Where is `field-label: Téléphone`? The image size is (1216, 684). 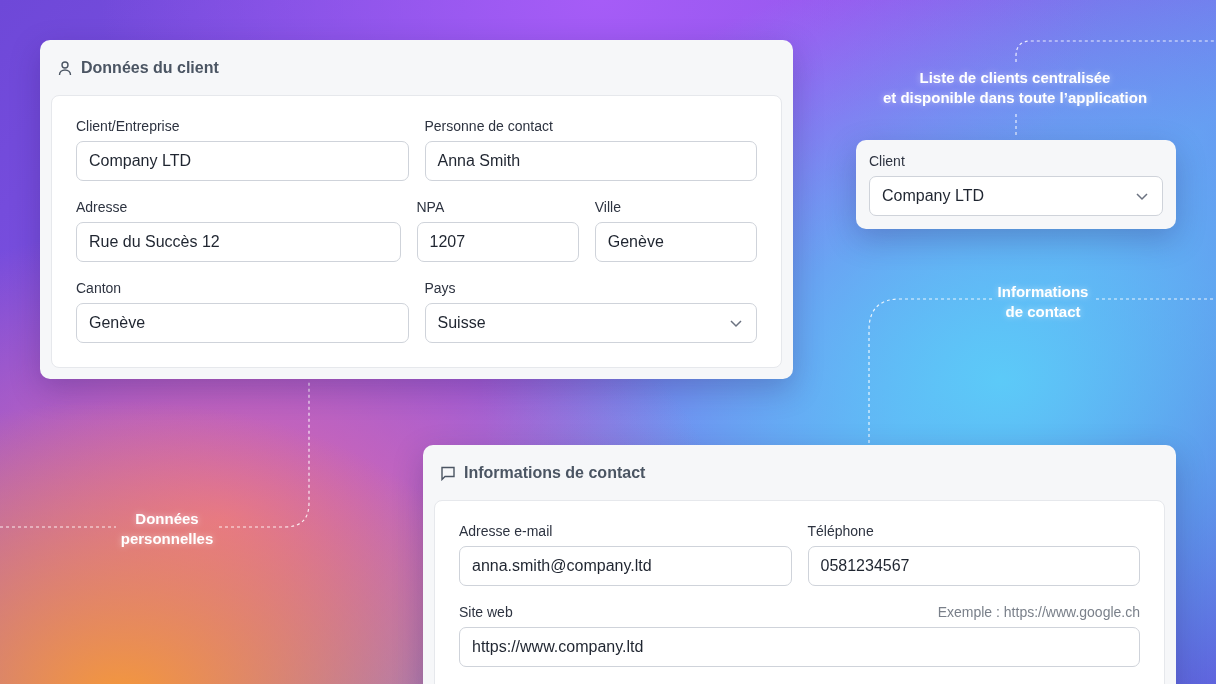
field-label: Téléphone is located at coordinates (840, 531).